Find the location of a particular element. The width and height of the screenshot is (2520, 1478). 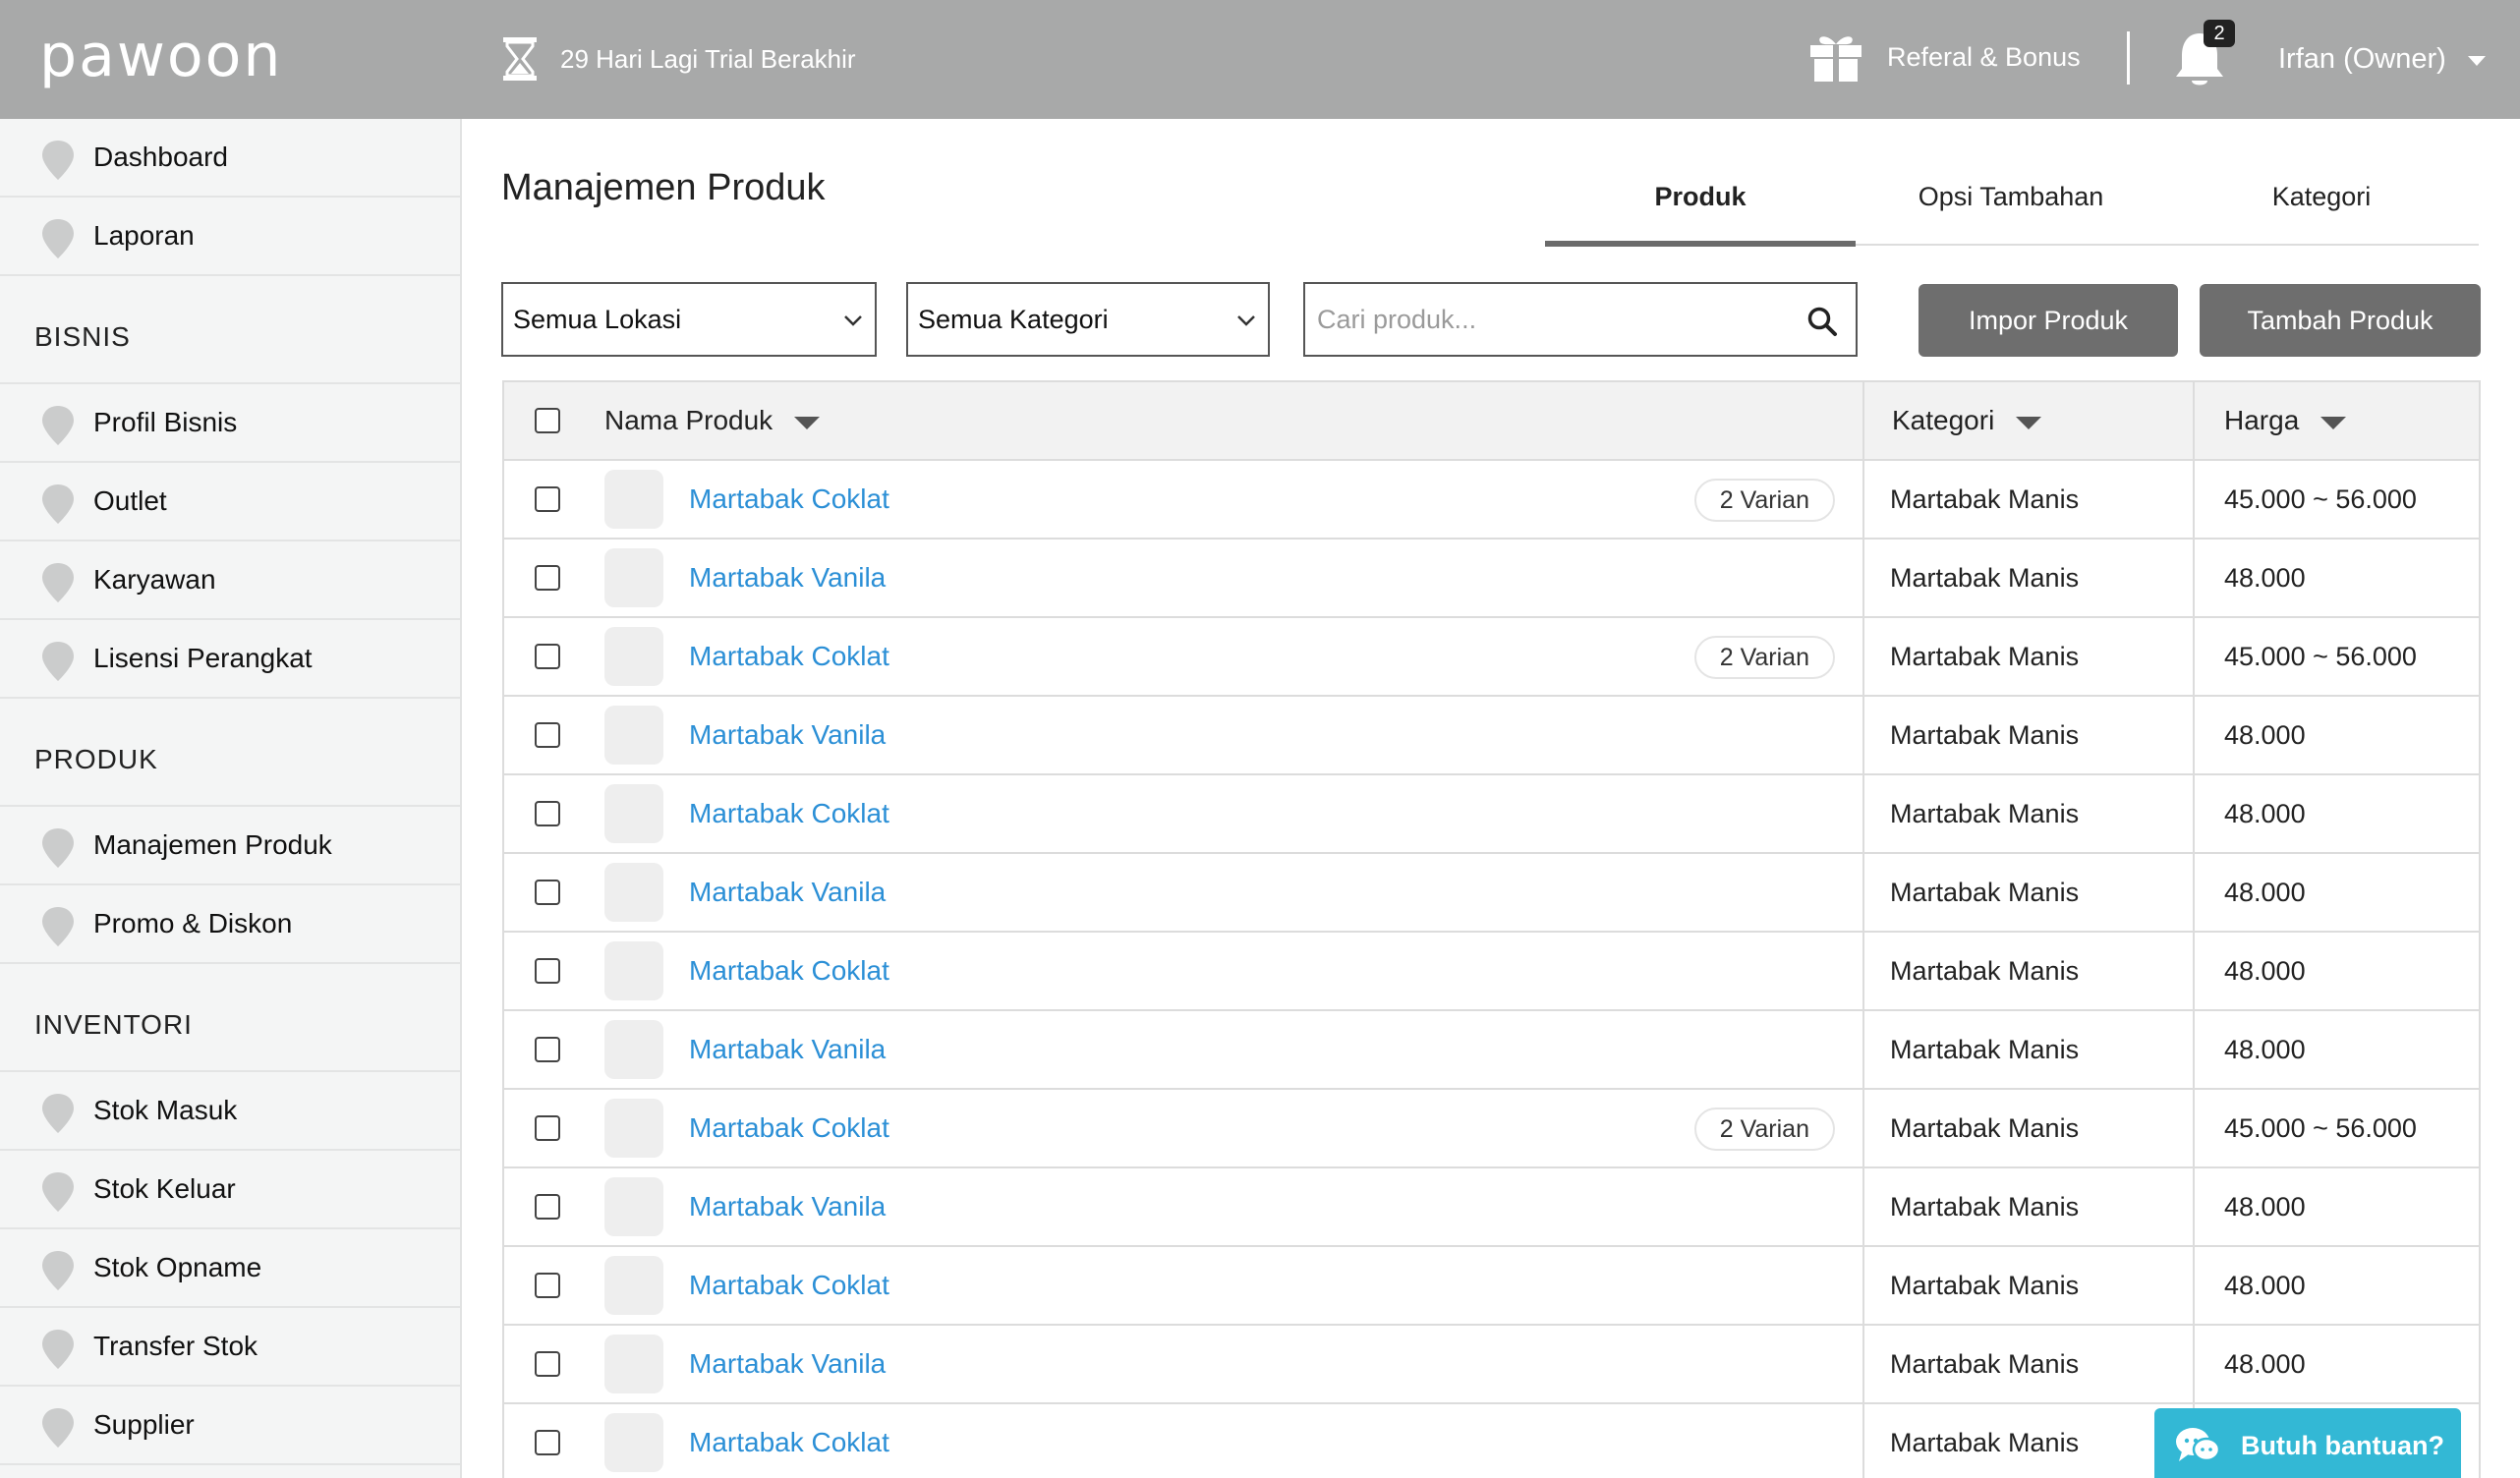

sidebar-item-label: Promo & Diskon is located at coordinates (193, 923).